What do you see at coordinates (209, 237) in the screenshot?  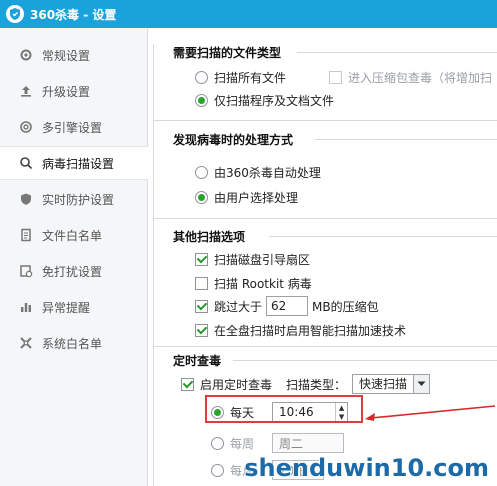 I see `other-options-title: 其他扫描选项` at bounding box center [209, 237].